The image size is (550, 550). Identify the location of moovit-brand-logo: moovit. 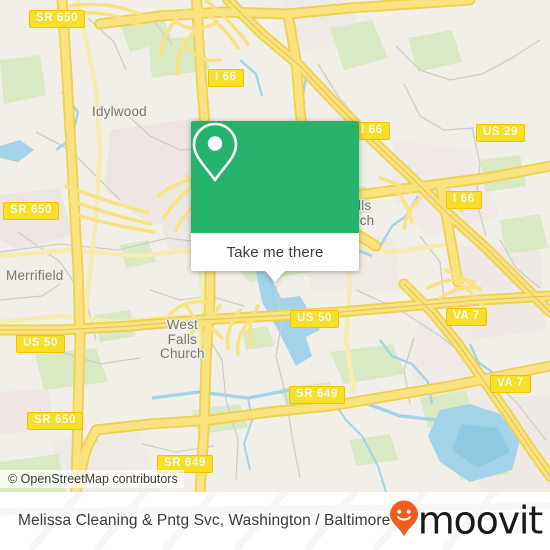
(466, 520).